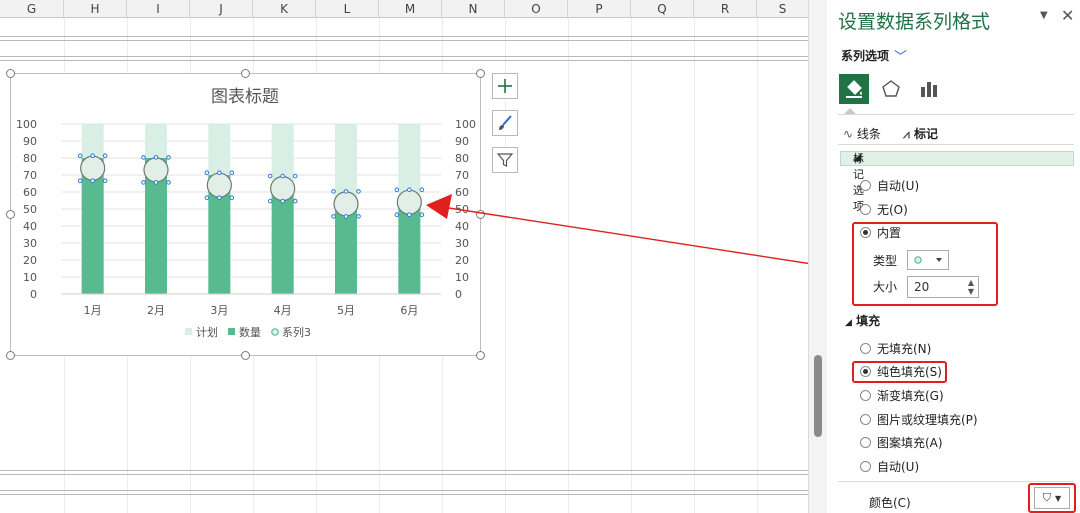 This screenshot has height=513, width=1080. Describe the element at coordinates (868, 134) in the screenshot. I see `subtab-line-label: 线条` at that location.